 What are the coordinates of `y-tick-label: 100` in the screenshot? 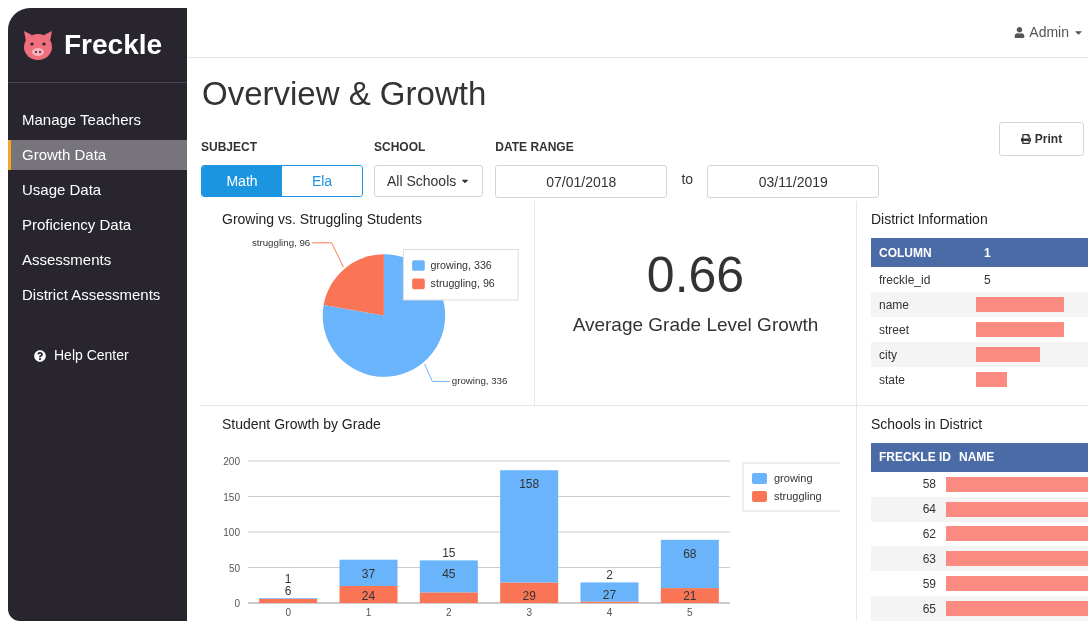 It's located at (231, 532).